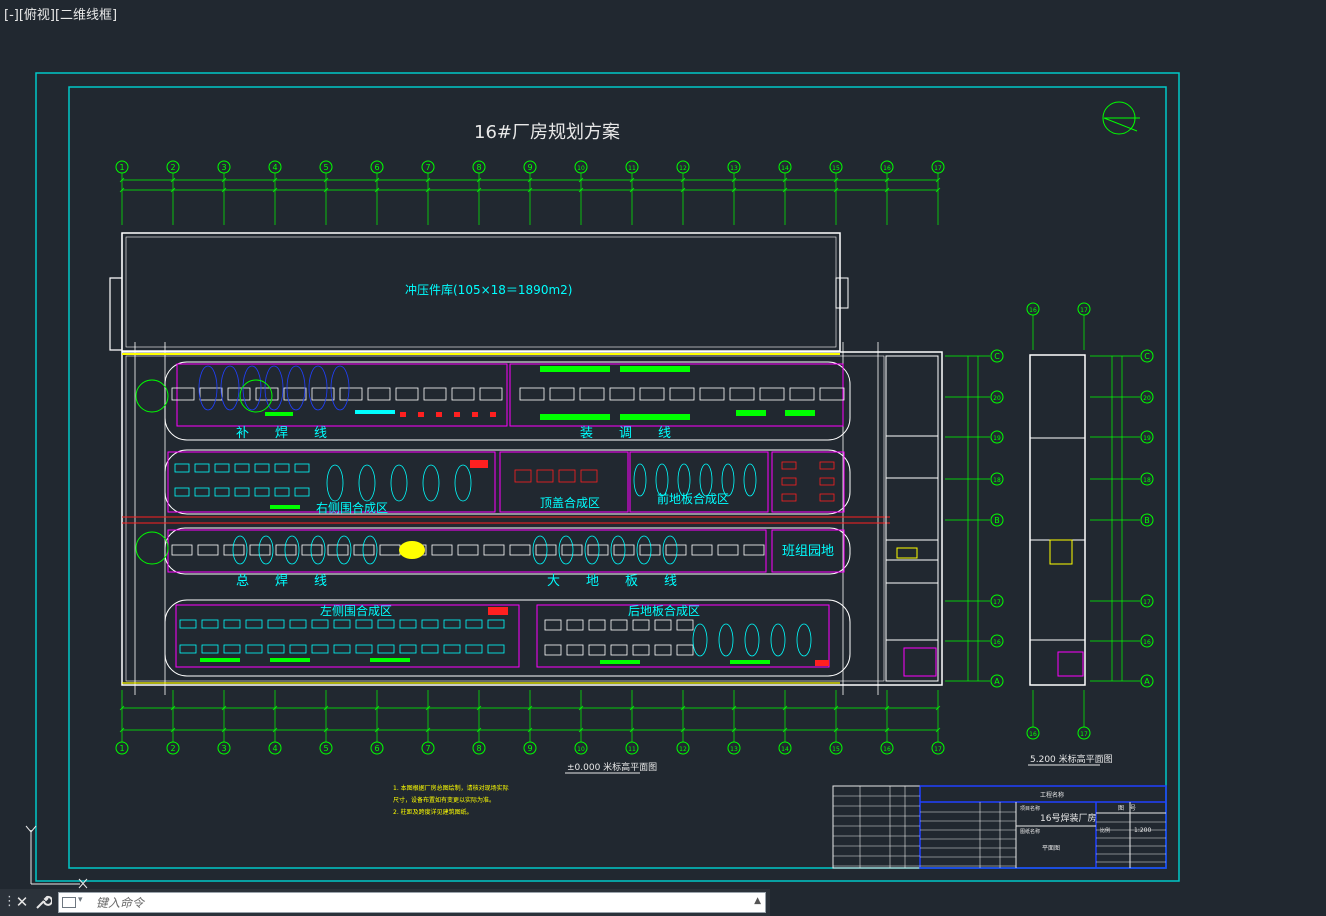 Image resolution: width=1326 pixels, height=916 pixels. Describe the element at coordinates (352, 507) in the screenshot. I see `zone-label-right-side: 右侧围合成区` at that location.